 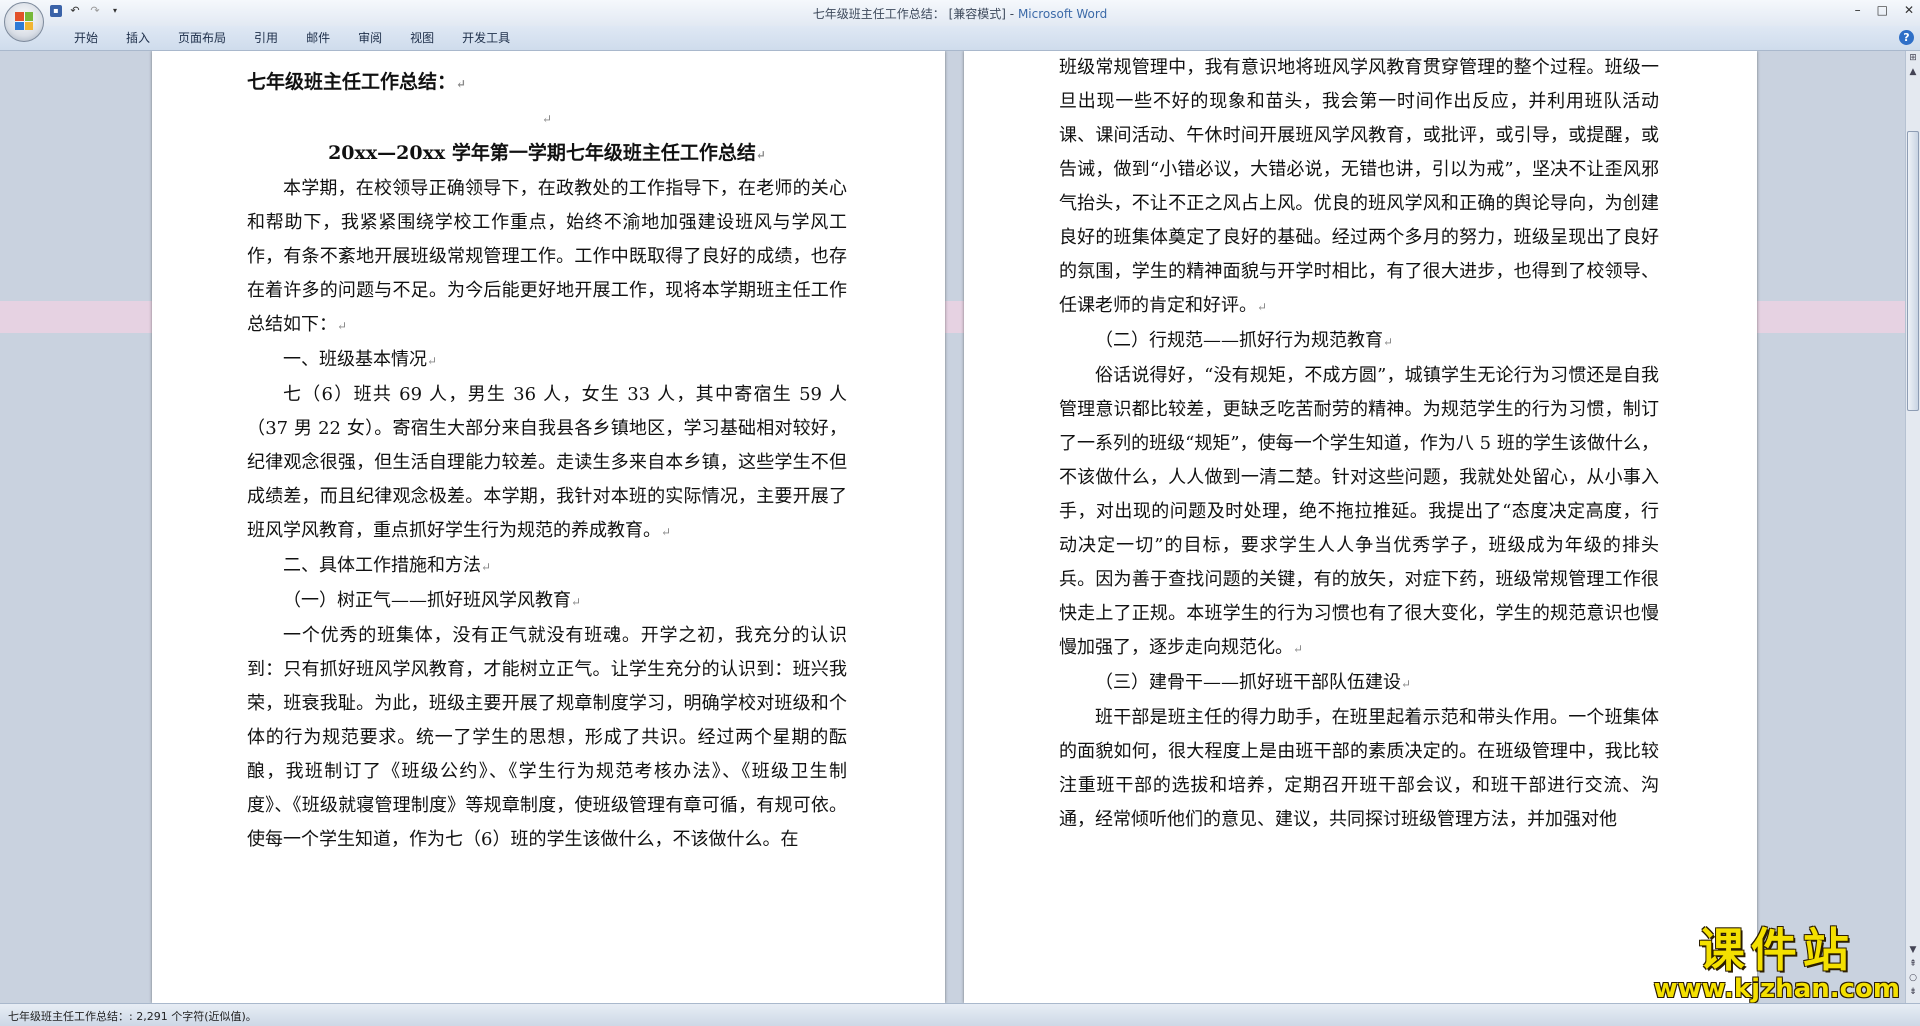 What do you see at coordinates (960, 38) in the screenshot?
I see `ribbon: 开始 插入 页面布局 引用 邮件 审阅 视图 开发工具 ?` at bounding box center [960, 38].